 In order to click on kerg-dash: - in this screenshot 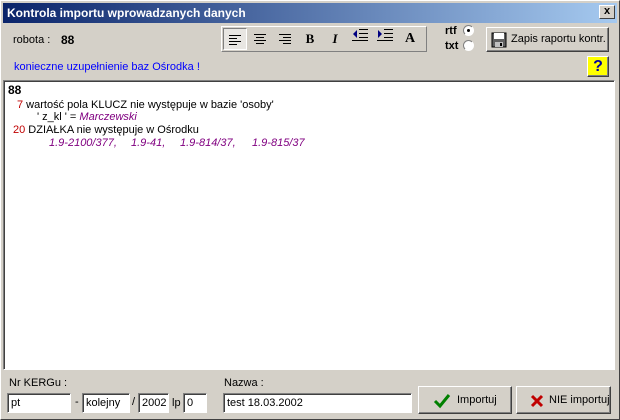, I will do `click(77, 402)`.